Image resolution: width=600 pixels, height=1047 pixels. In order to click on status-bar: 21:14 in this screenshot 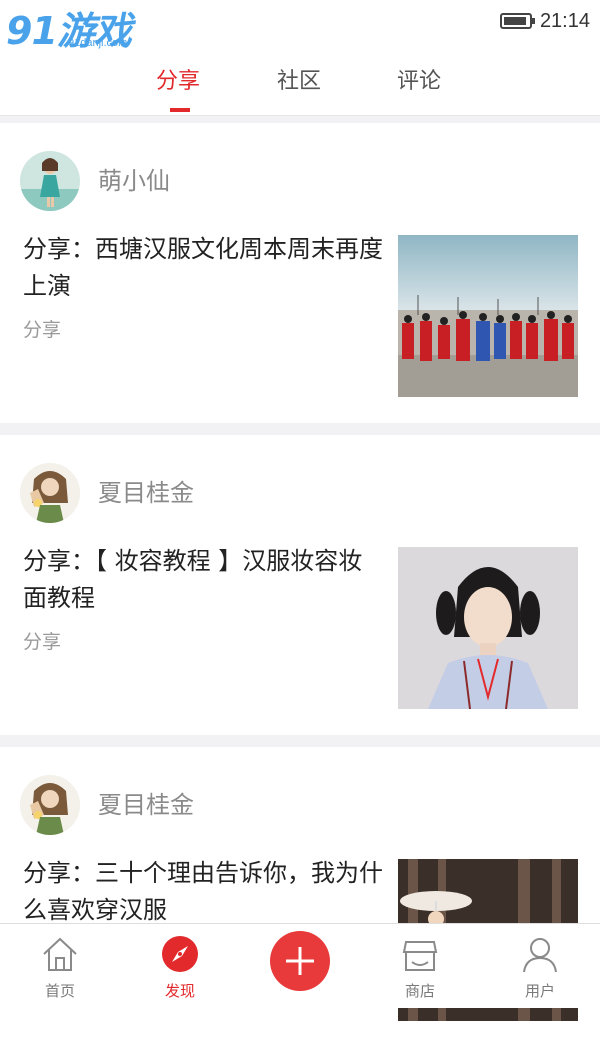, I will do `click(544, 21)`.